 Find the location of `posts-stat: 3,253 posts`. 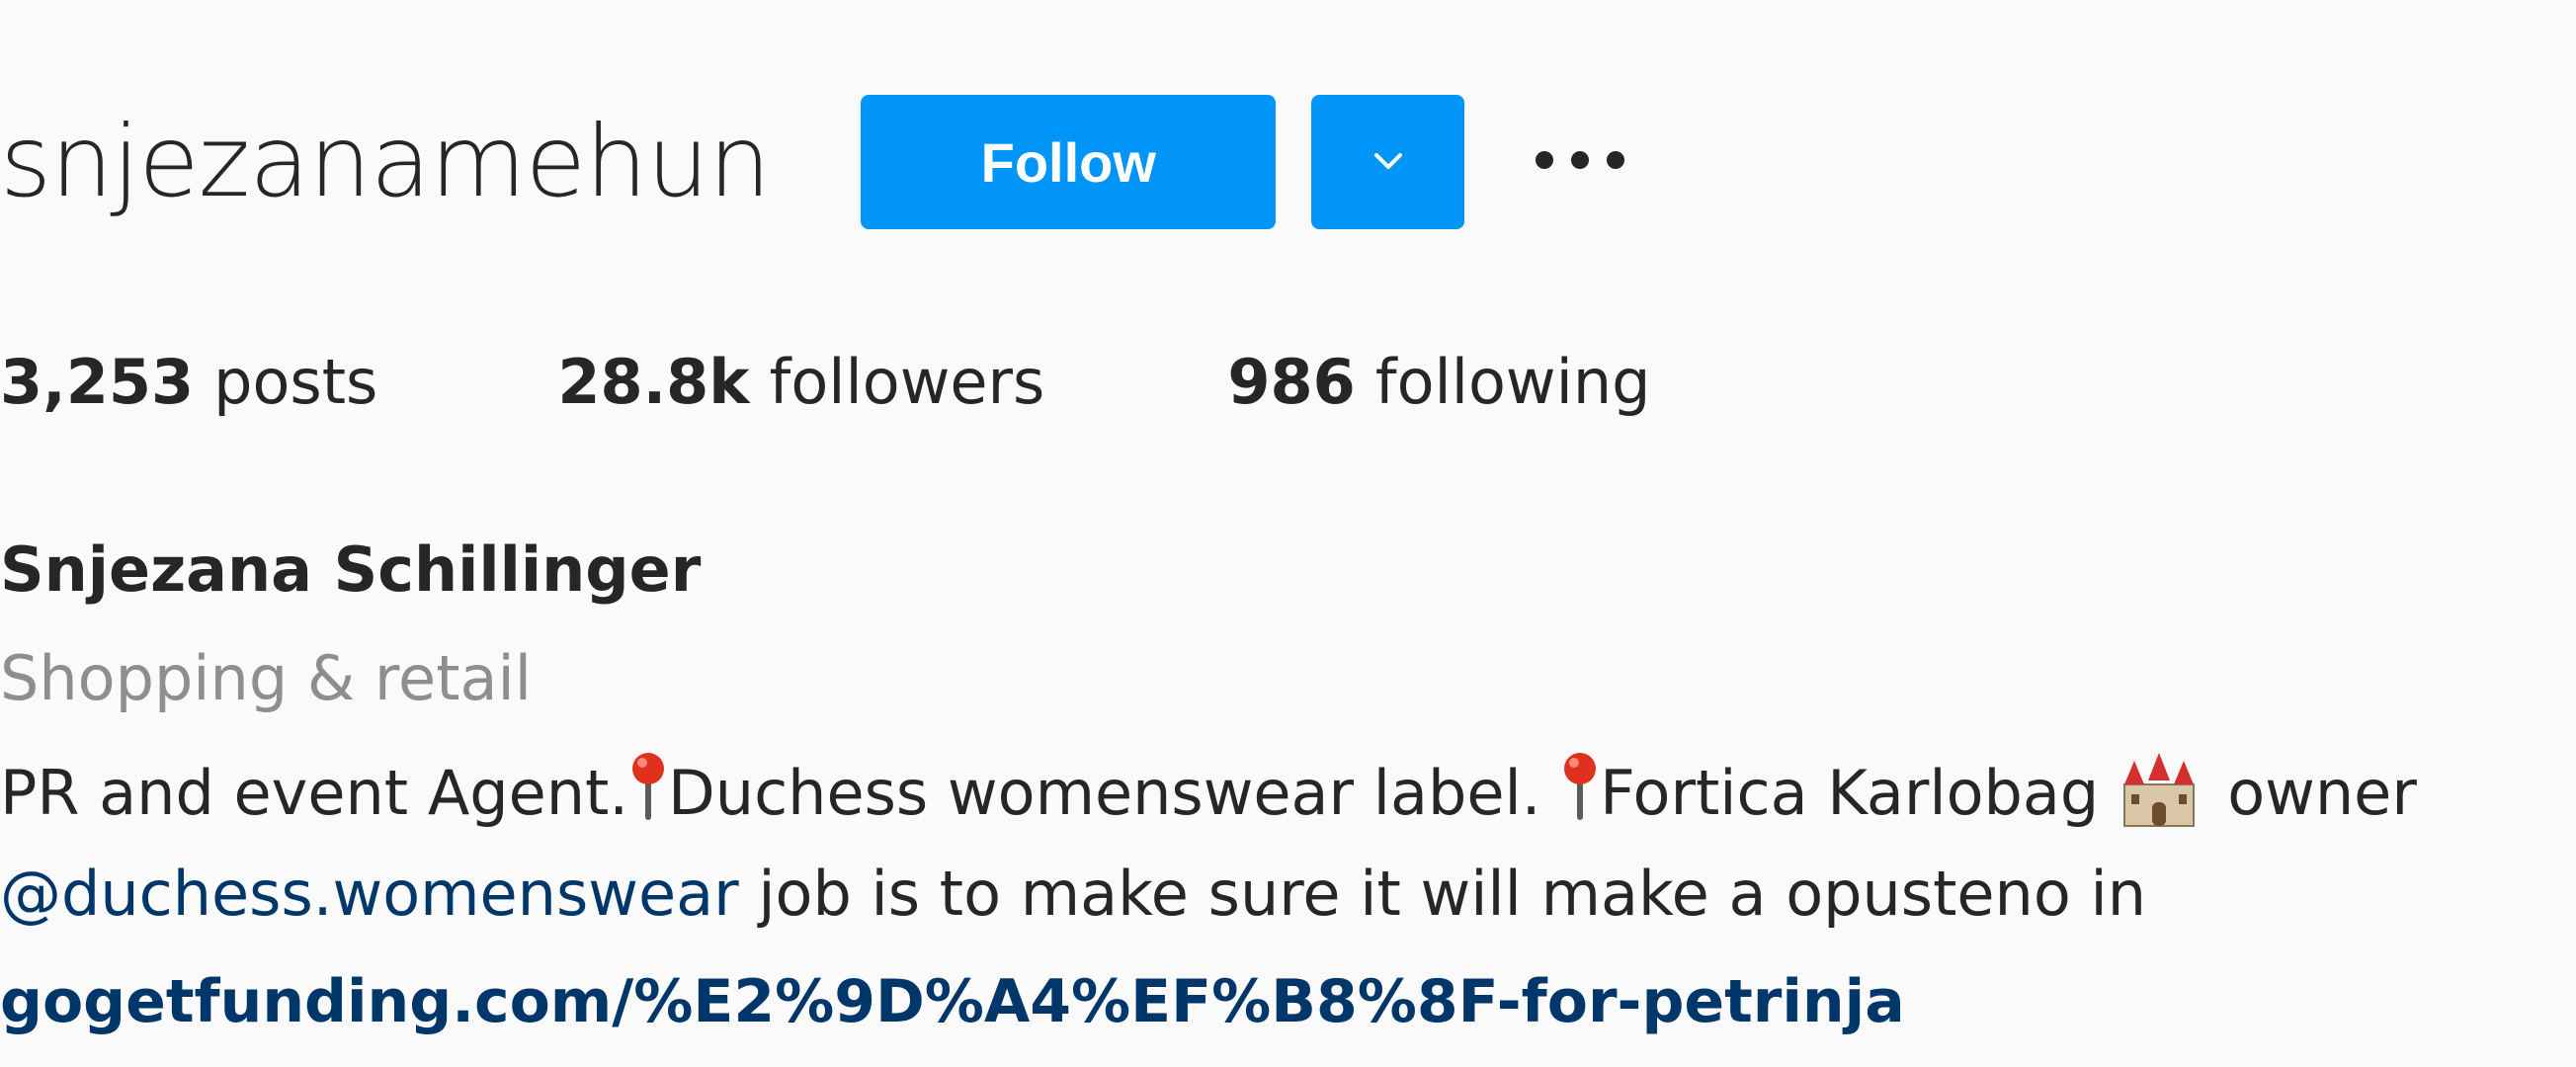

posts-stat: 3,253 posts is located at coordinates (188, 382).